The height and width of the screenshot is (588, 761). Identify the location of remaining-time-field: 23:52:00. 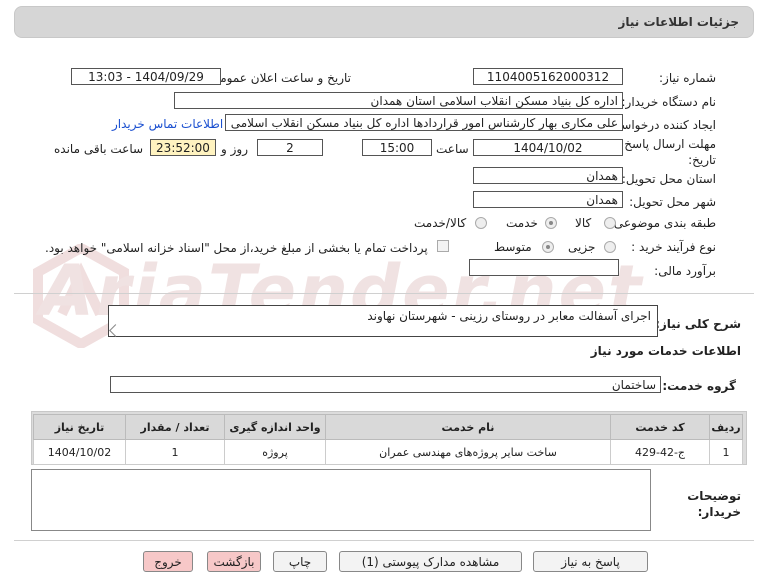
(183, 147).